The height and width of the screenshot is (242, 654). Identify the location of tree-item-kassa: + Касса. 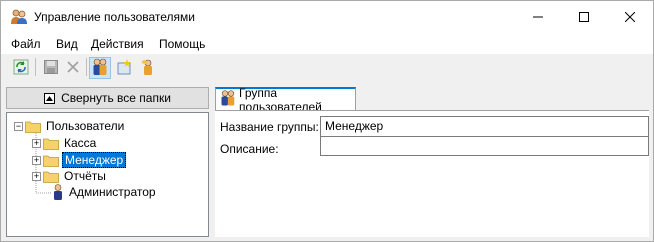
(65, 143).